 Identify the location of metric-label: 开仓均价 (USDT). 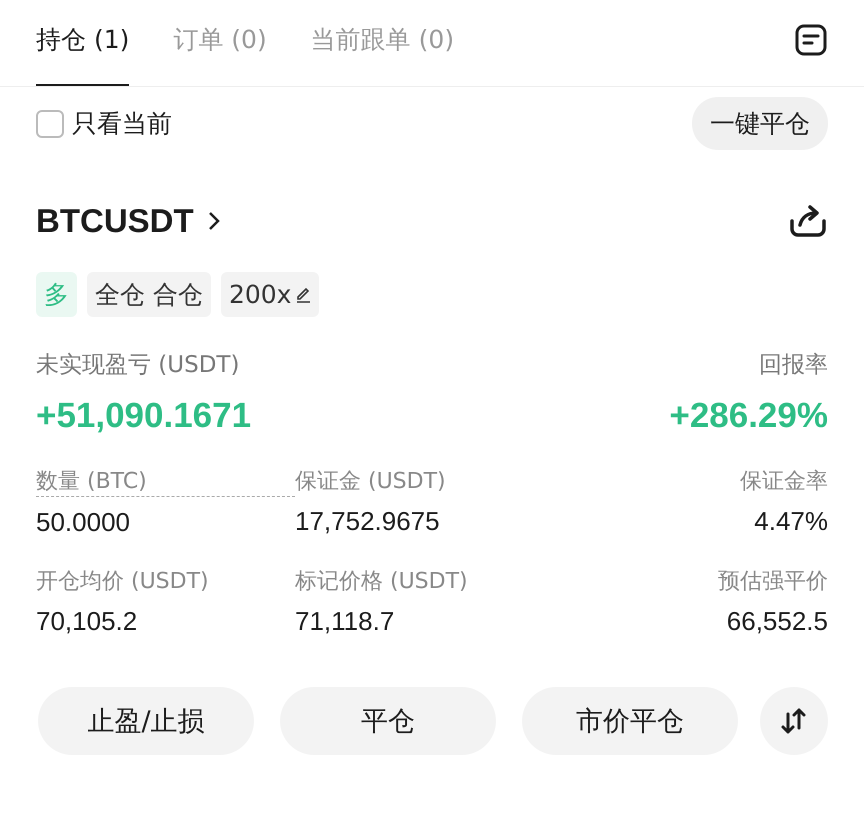
(123, 582).